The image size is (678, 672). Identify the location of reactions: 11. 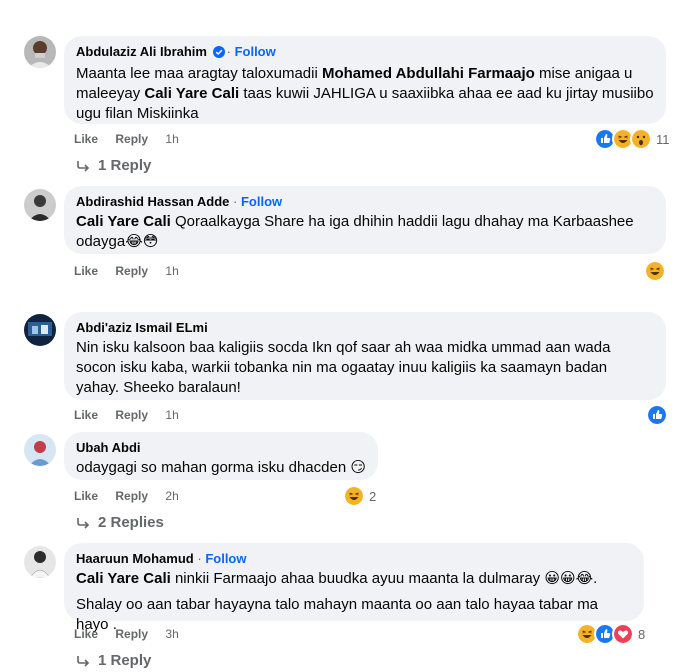
(632, 139).